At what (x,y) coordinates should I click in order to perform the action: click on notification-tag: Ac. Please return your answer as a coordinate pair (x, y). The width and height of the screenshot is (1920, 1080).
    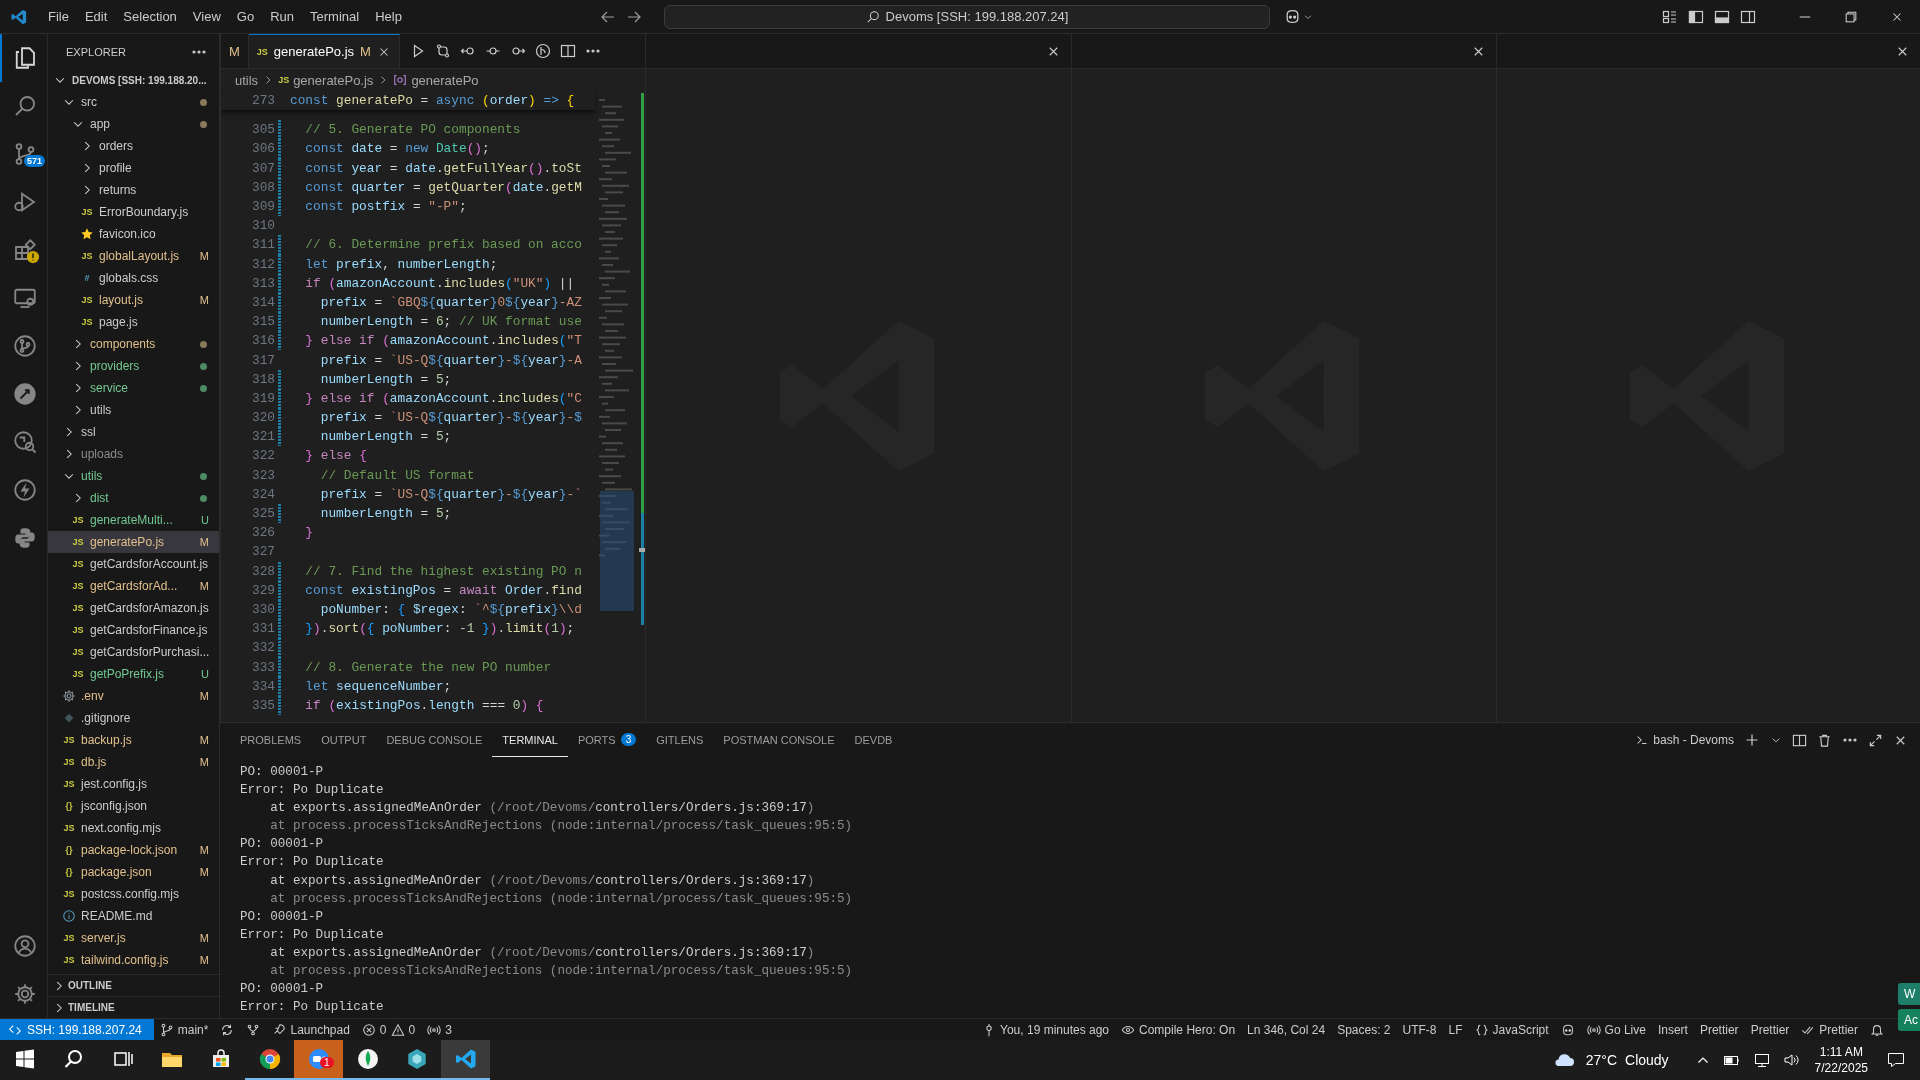
    Looking at the image, I should click on (1909, 1020).